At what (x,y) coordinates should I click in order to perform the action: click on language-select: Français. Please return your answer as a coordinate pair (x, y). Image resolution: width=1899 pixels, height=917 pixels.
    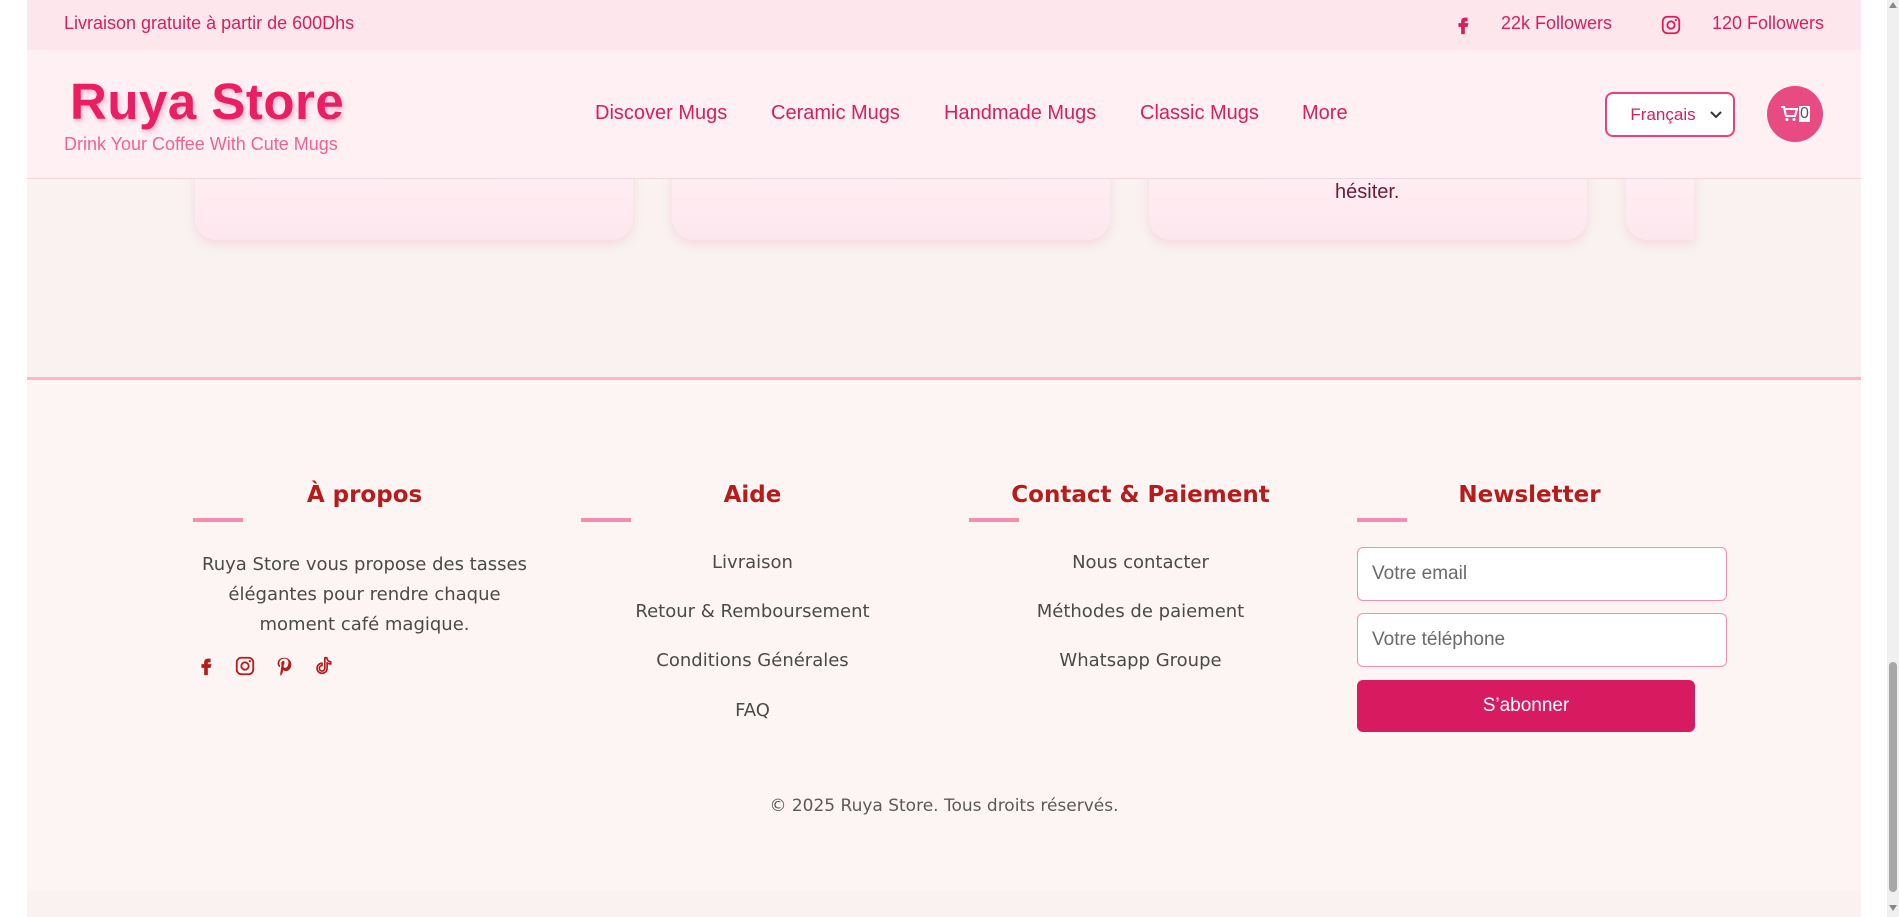
    Looking at the image, I should click on (1670, 114).